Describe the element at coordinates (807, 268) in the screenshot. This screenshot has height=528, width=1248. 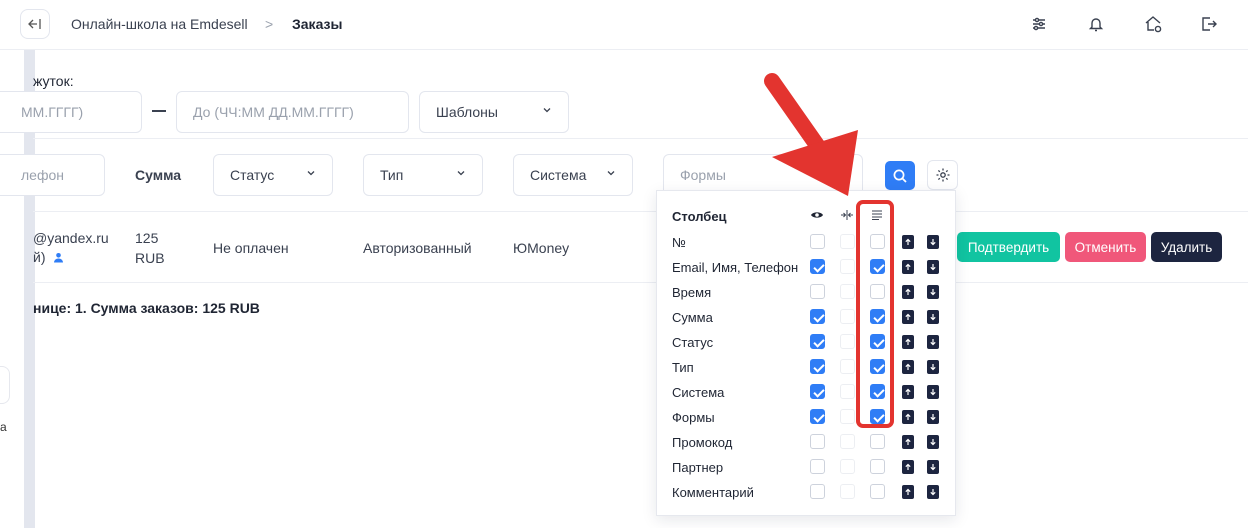
I see `column-row: Email, Имя, Телефон` at that location.